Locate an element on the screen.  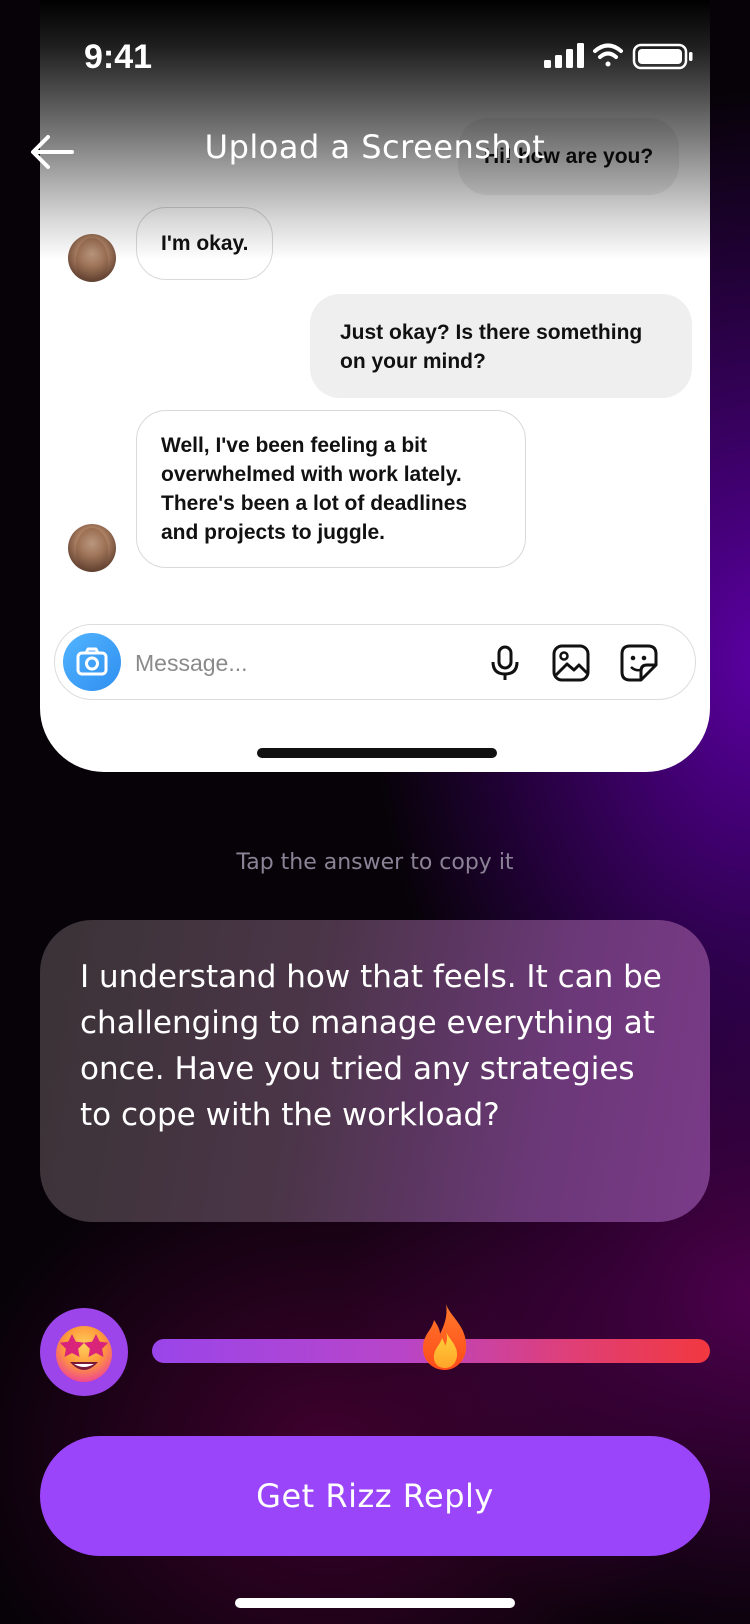
message-input is located at coordinates (300, 663).